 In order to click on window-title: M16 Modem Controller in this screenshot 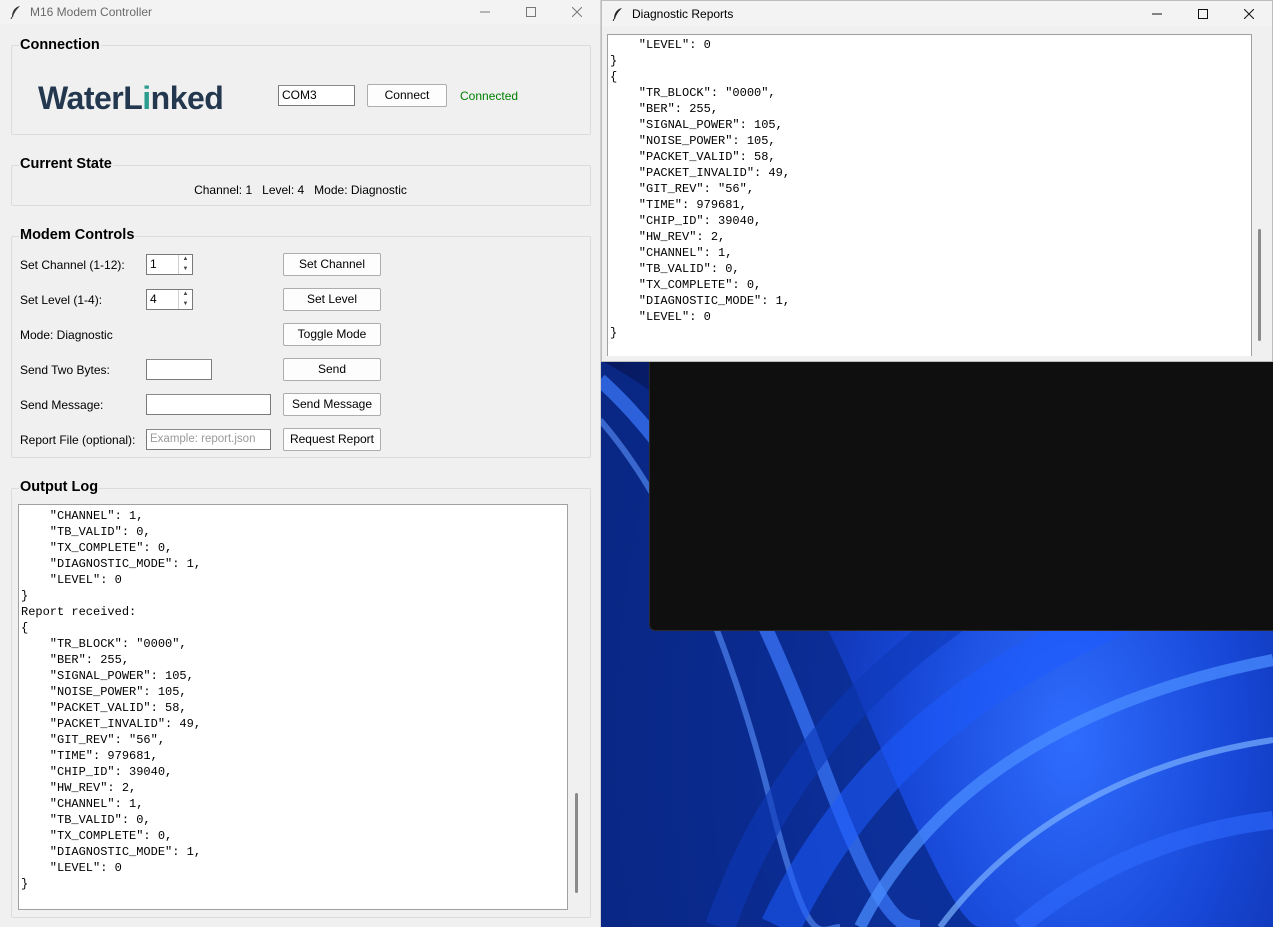, I will do `click(91, 12)`.